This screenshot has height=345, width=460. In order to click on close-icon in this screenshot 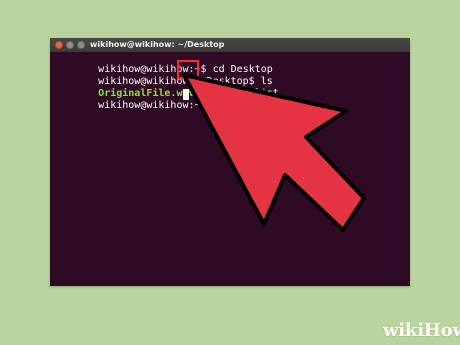, I will do `click(59, 45)`.